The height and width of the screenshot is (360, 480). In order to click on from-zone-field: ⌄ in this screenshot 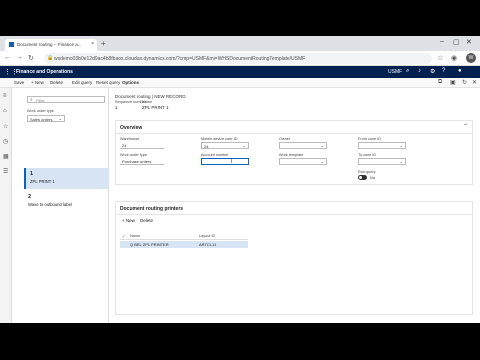, I will do `click(382, 145)`.